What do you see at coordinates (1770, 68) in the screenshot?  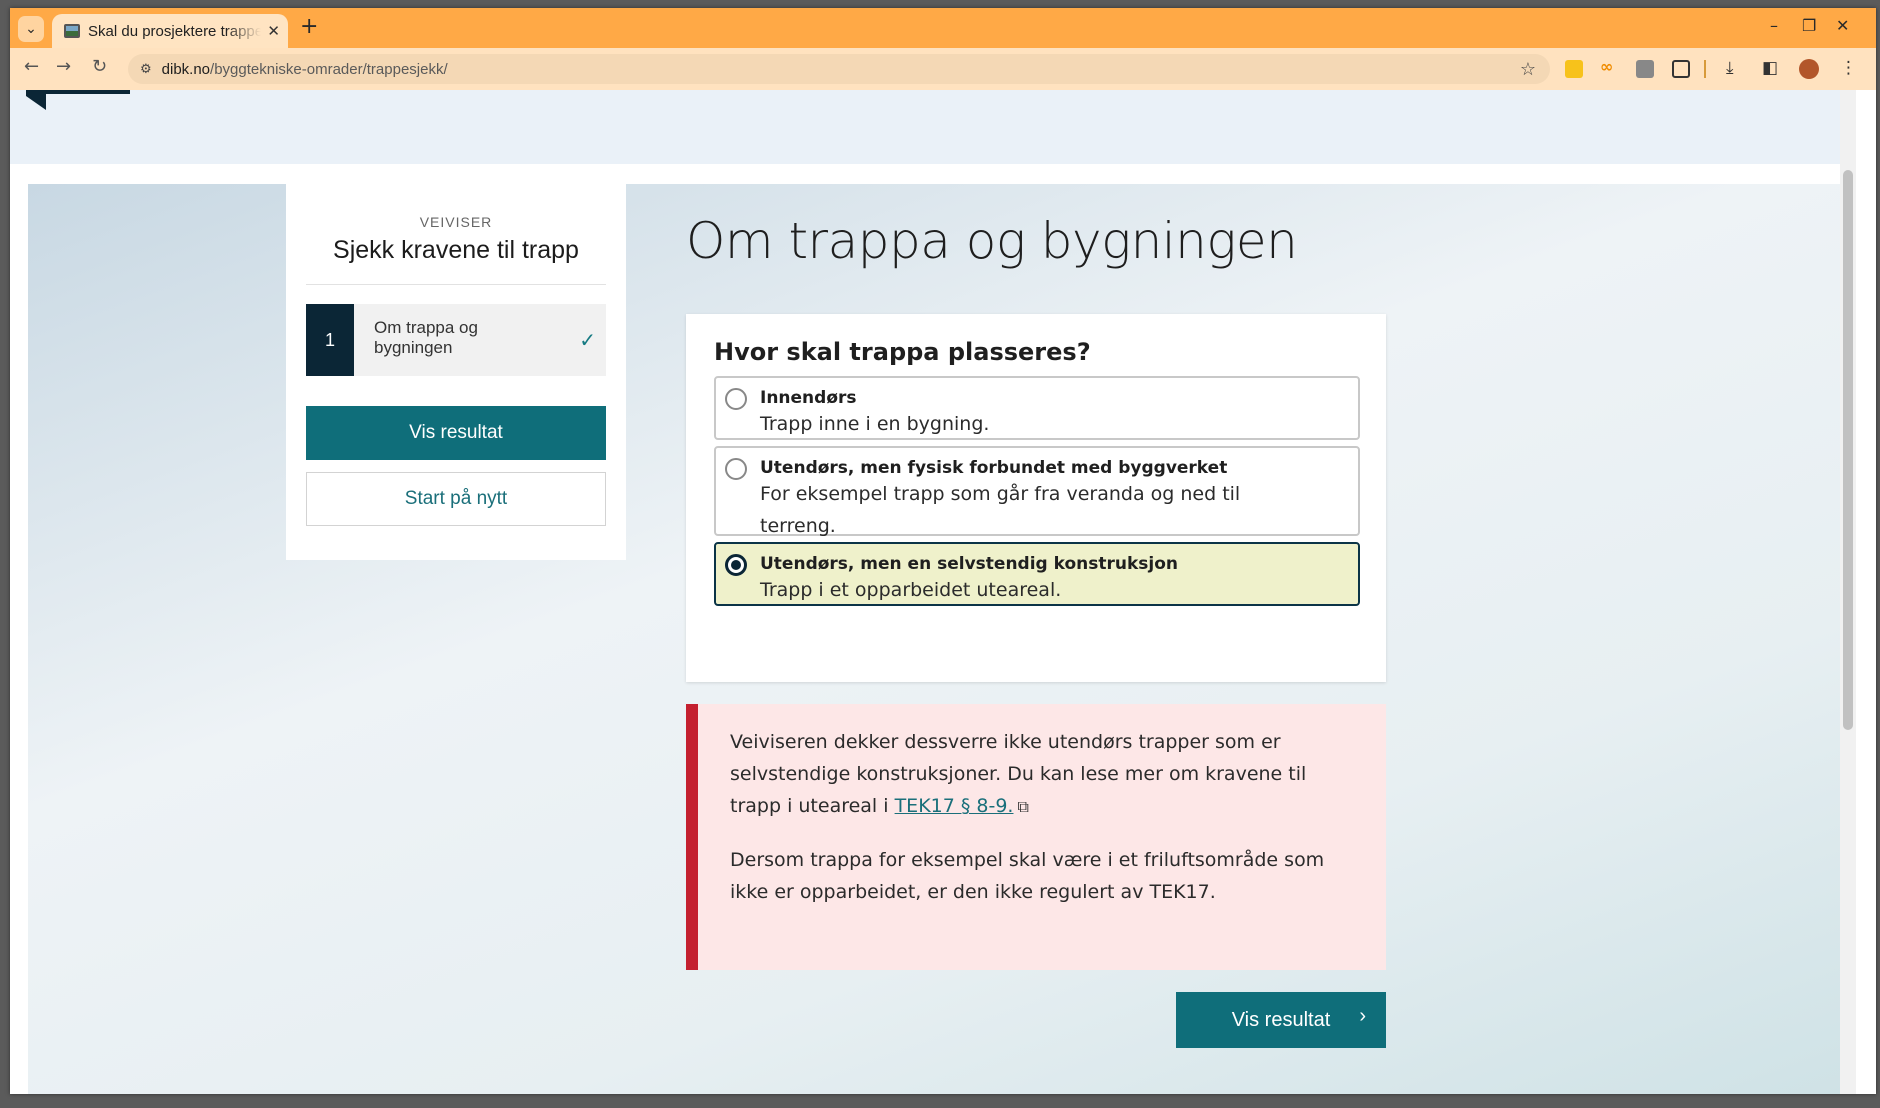 I see `side-panel-icon: ◧` at bounding box center [1770, 68].